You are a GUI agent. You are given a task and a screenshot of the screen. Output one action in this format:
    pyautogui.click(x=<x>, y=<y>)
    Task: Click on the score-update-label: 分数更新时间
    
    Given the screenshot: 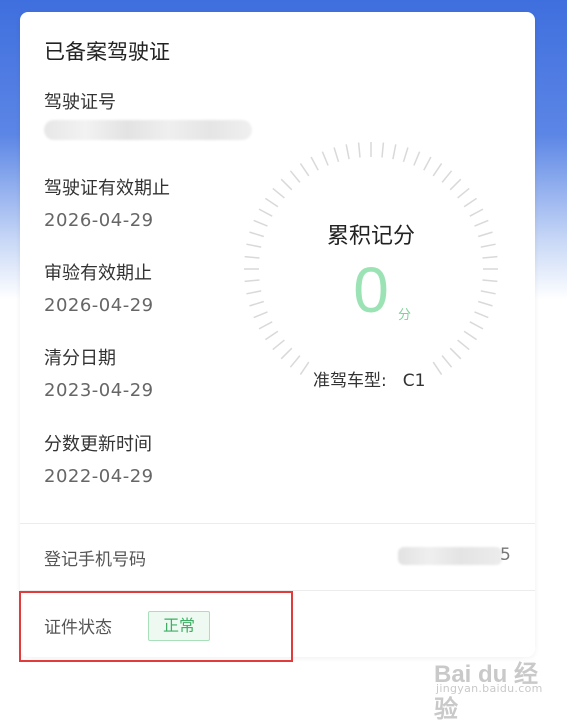 What is the action you would take?
    pyautogui.click(x=98, y=444)
    